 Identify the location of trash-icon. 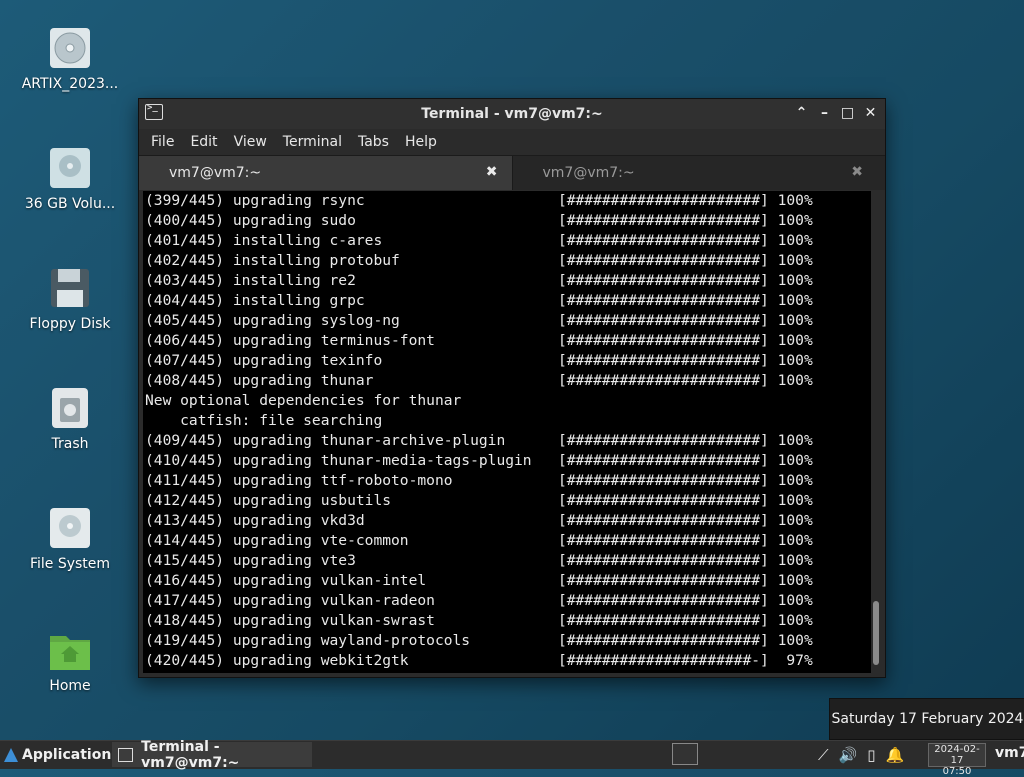
(70, 408).